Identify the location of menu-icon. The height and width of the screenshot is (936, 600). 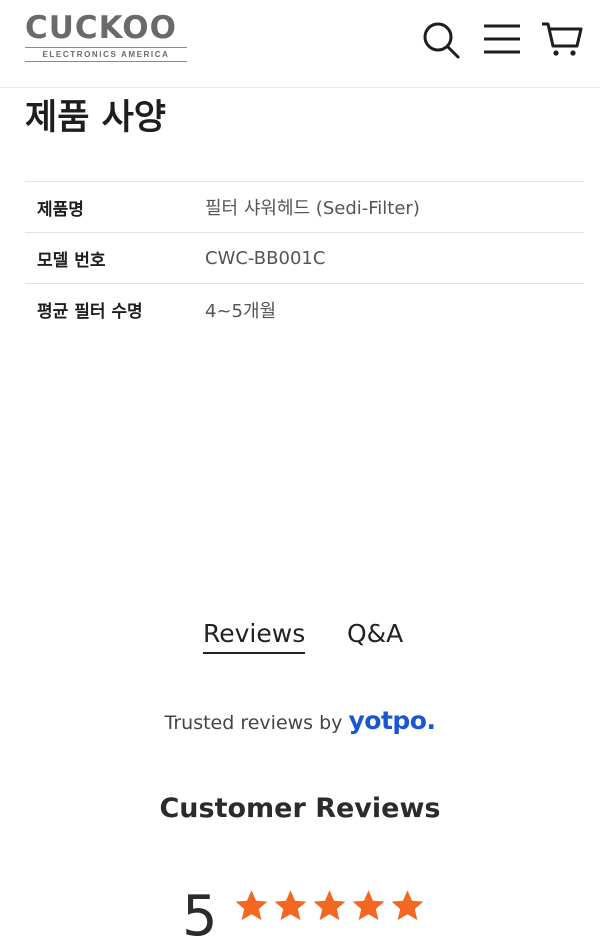
(502, 39).